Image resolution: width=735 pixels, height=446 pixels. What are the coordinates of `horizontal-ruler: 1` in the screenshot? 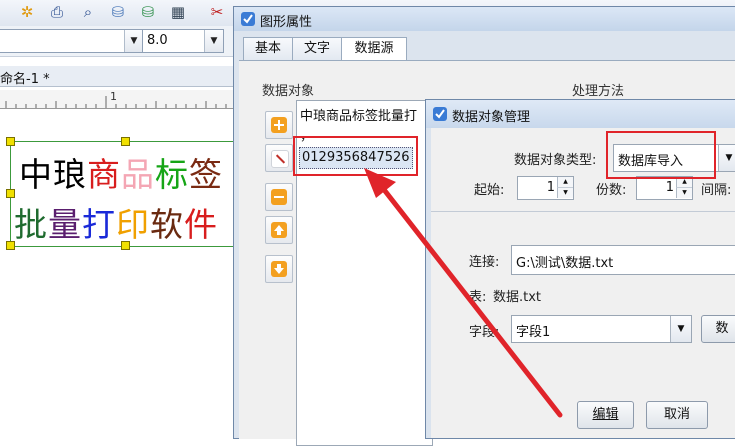 It's located at (117, 99).